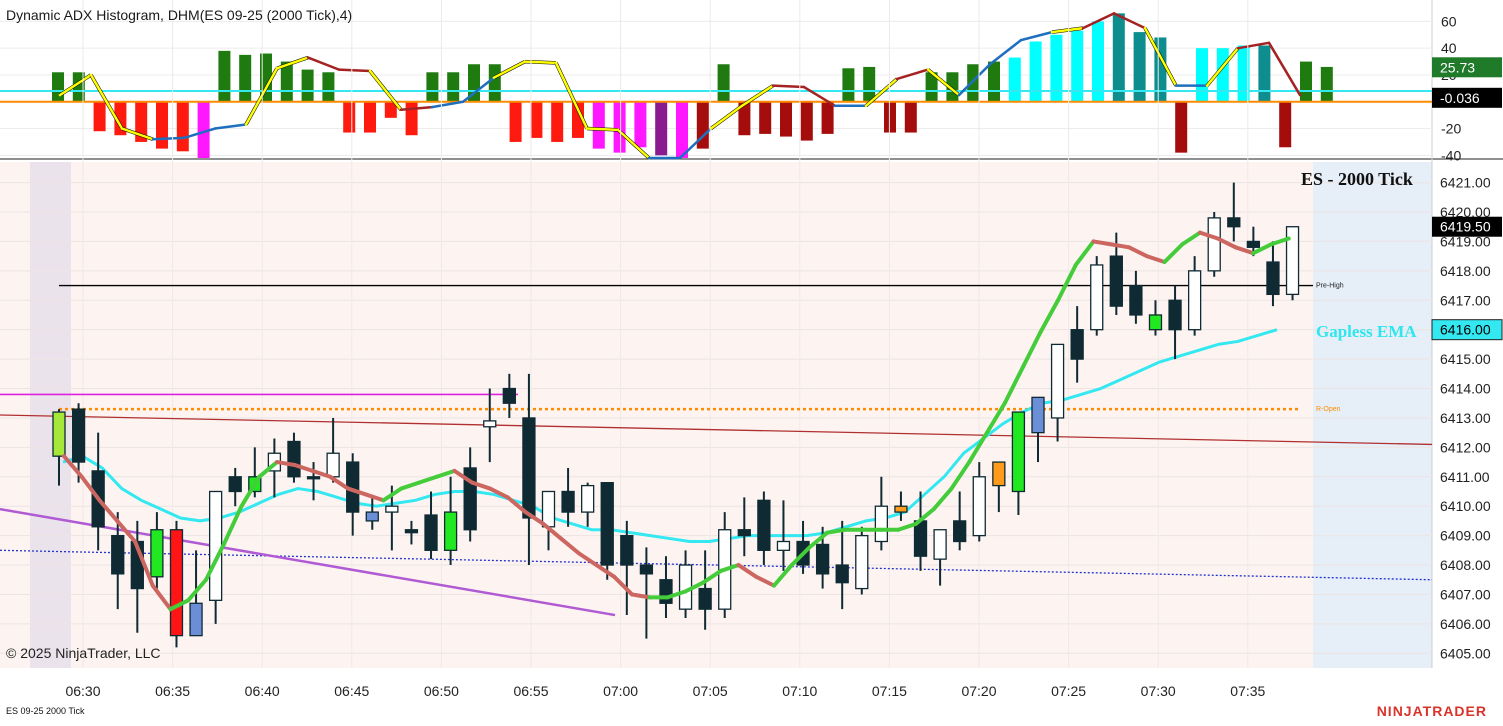 Image resolution: width=1503 pixels, height=726 pixels. What do you see at coordinates (45, 711) in the screenshot?
I see `instrument-label: ES 09-25 2000 Tick` at bounding box center [45, 711].